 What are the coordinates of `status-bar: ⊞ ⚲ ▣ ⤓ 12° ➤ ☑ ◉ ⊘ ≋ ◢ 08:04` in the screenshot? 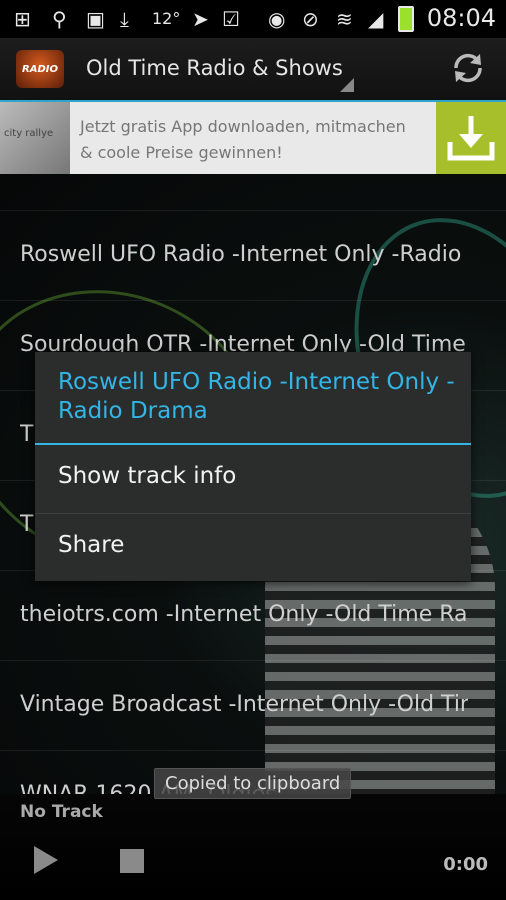 It's located at (253, 19).